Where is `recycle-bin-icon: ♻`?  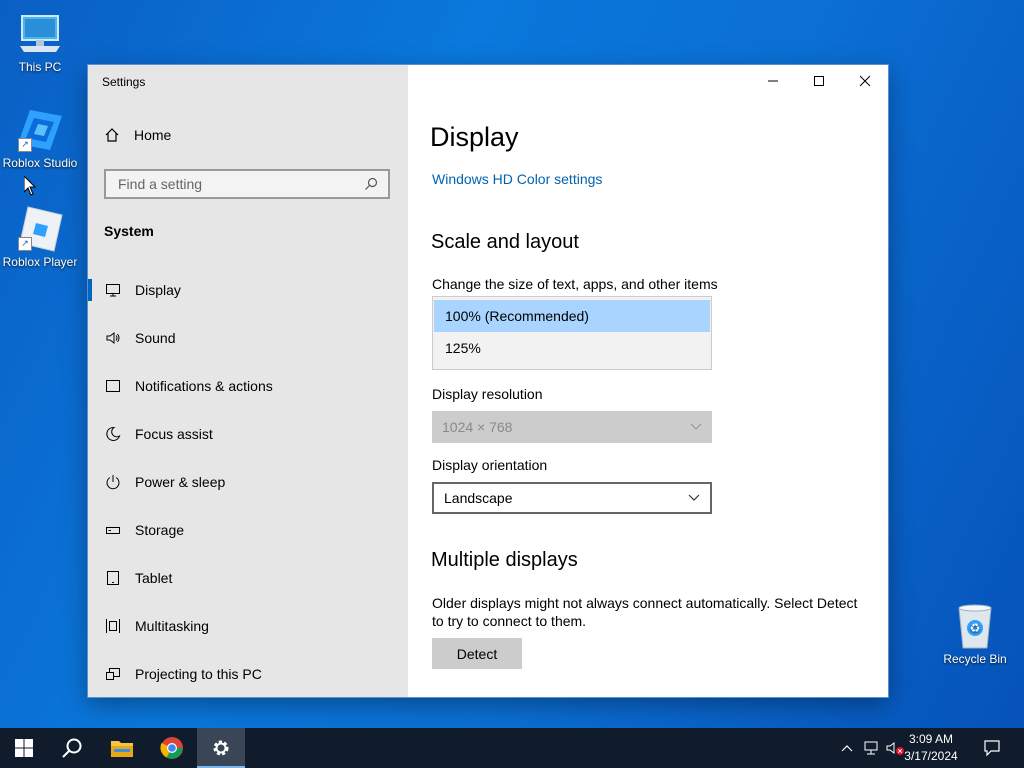
recycle-bin-icon: ♻ is located at coordinates (975, 626).